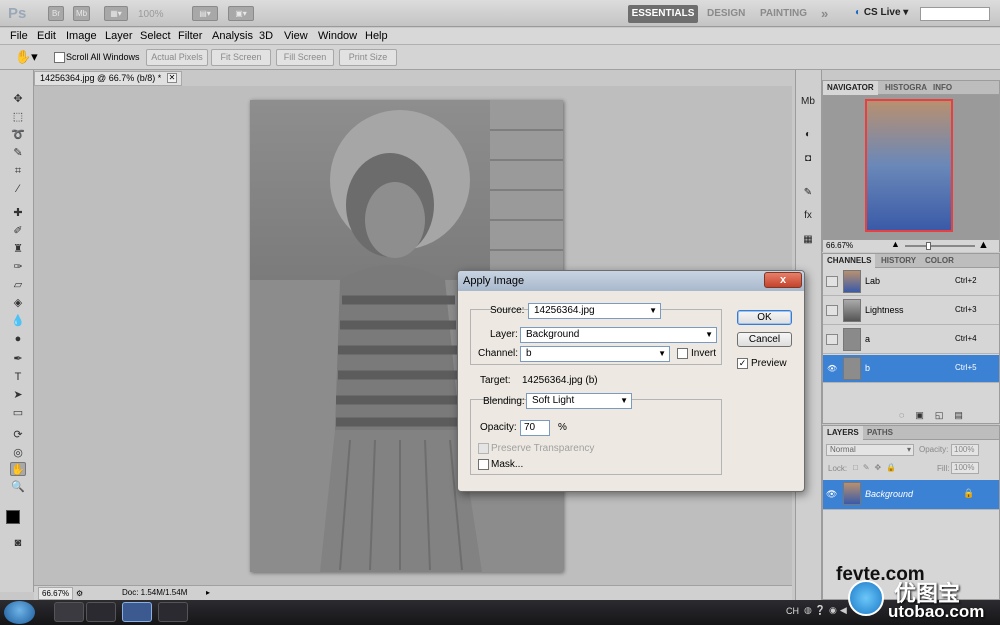 The height and width of the screenshot is (625, 1000). Describe the element at coordinates (877, 467) in the screenshot. I see `lock-icons: □✎✥🔒` at that location.